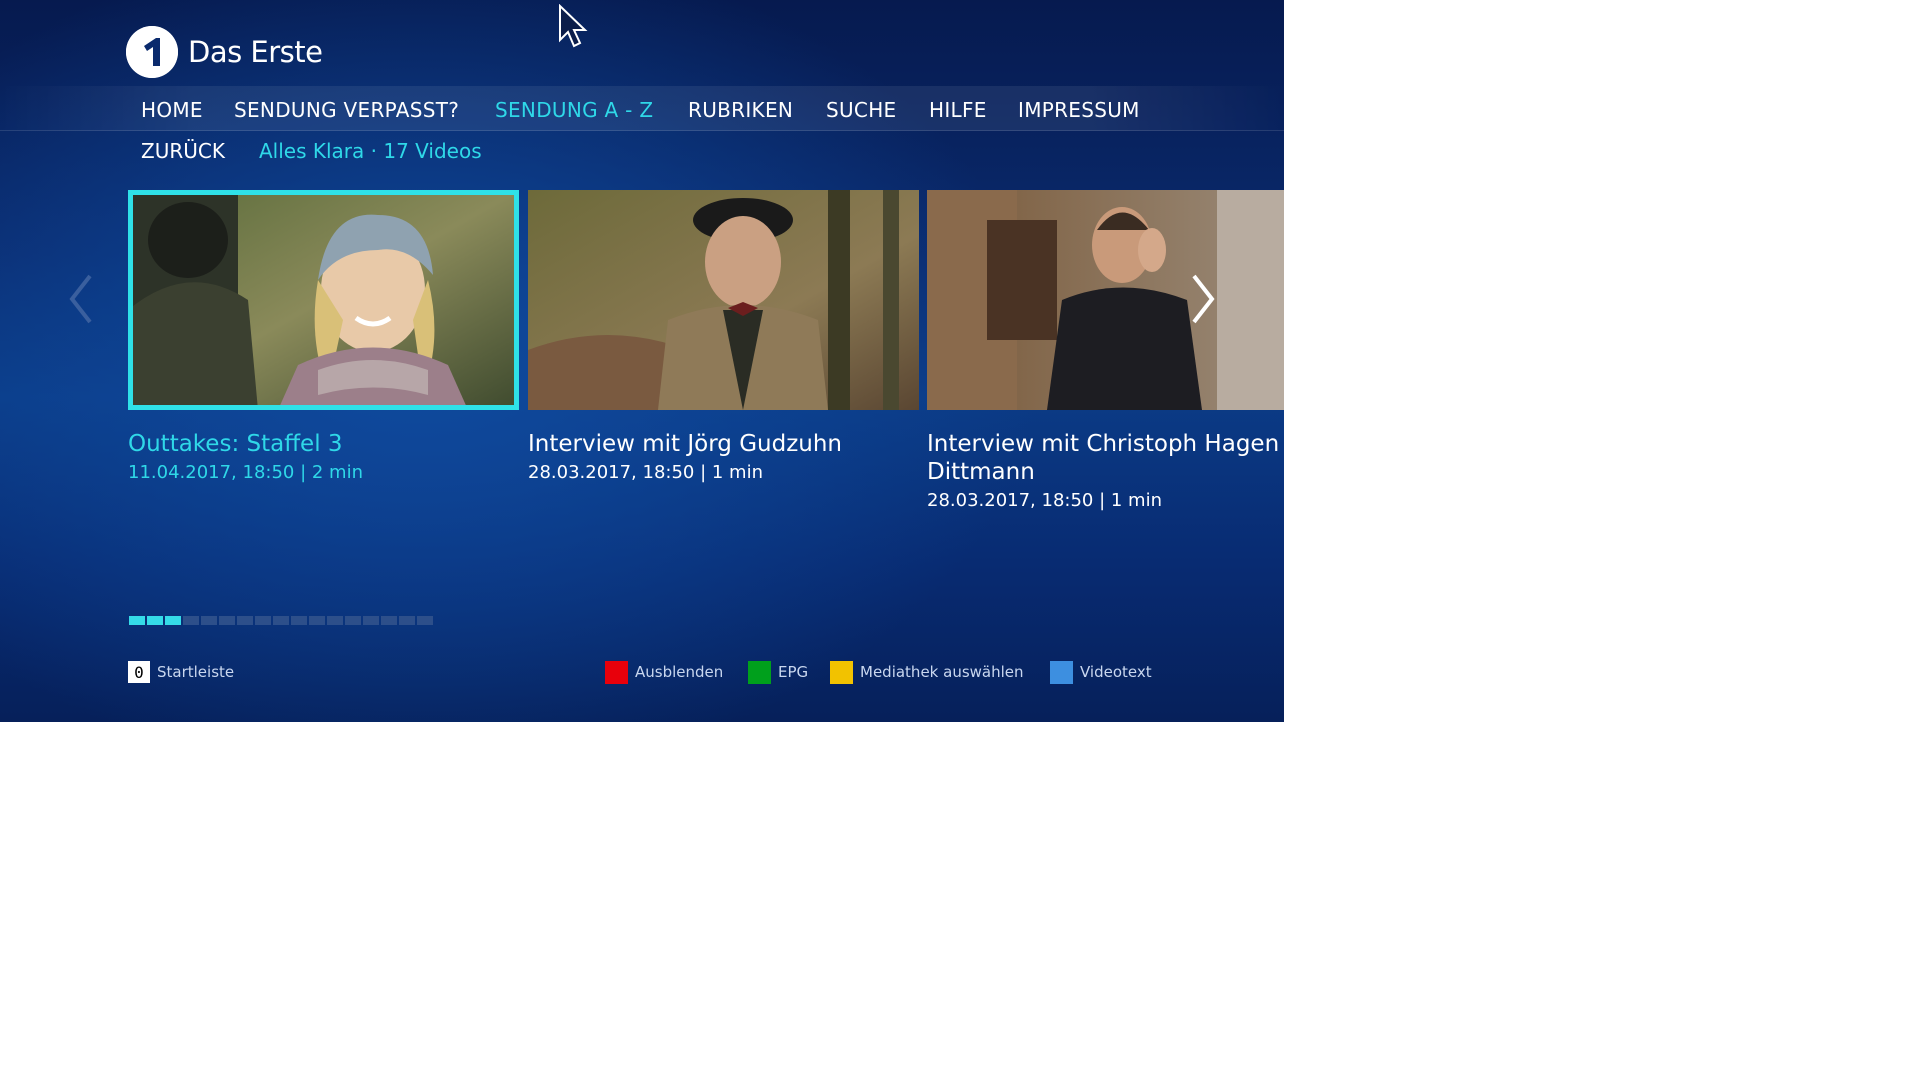 Image resolution: width=1920 pixels, height=1080 pixels. What do you see at coordinates (574, 110) in the screenshot?
I see `nav-sendung-a-z: SENDUNG A - Z` at bounding box center [574, 110].